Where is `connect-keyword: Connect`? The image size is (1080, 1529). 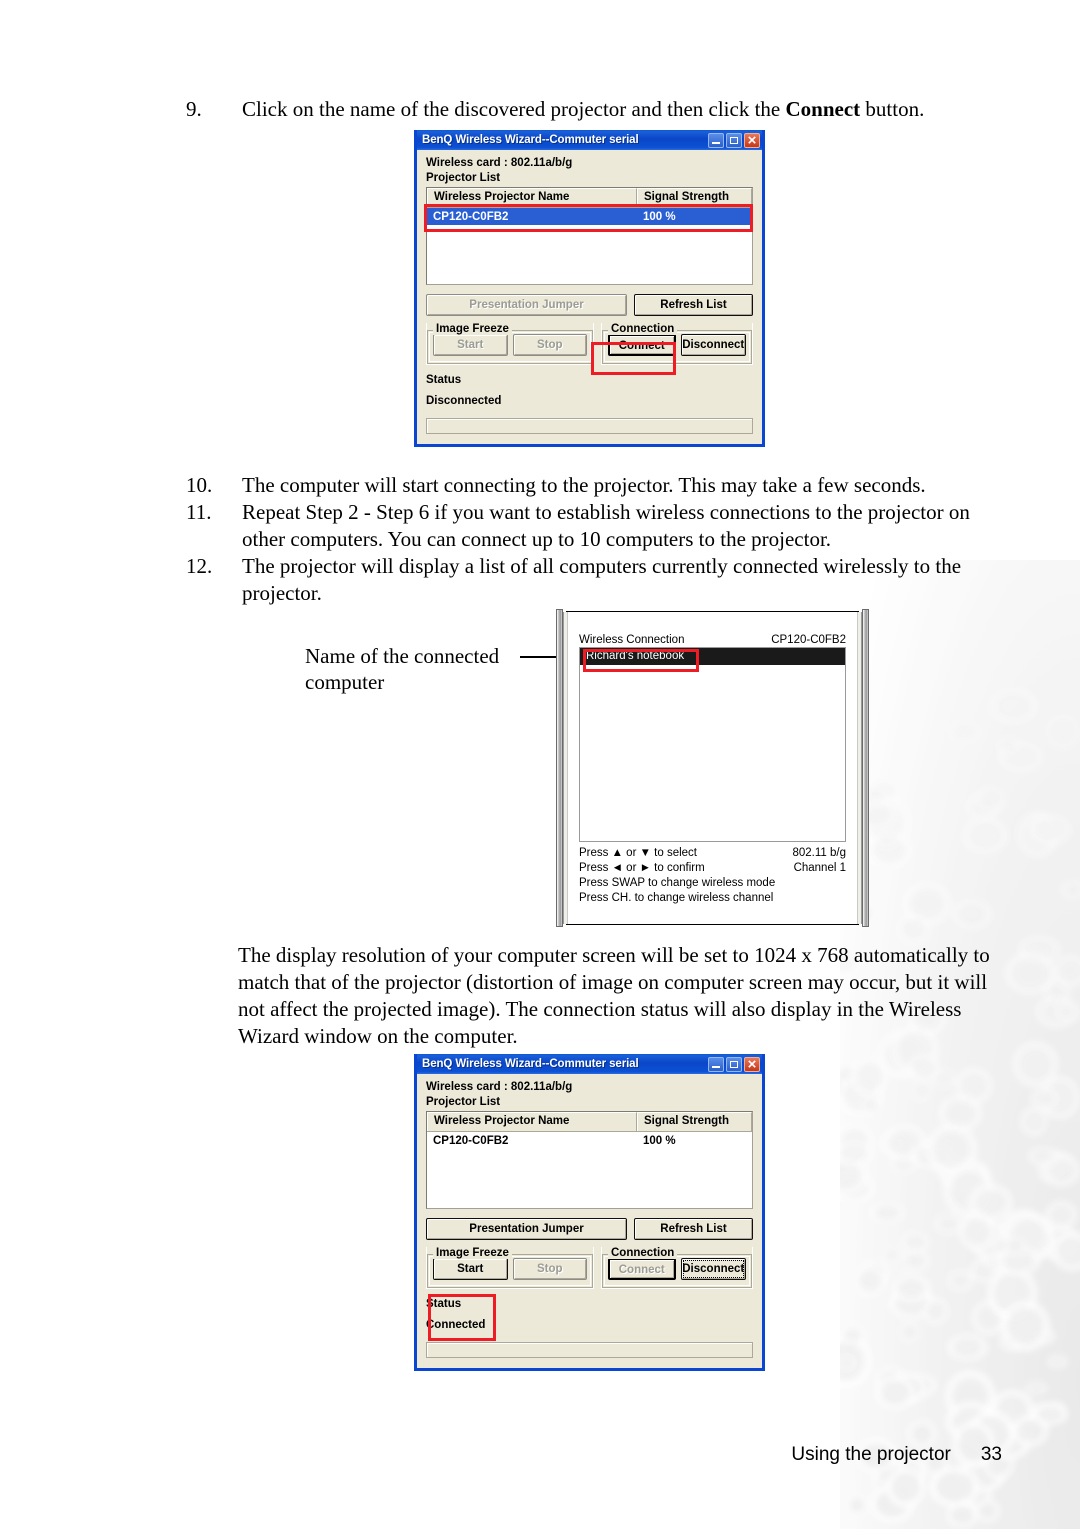
connect-keyword: Connect is located at coordinates (823, 109).